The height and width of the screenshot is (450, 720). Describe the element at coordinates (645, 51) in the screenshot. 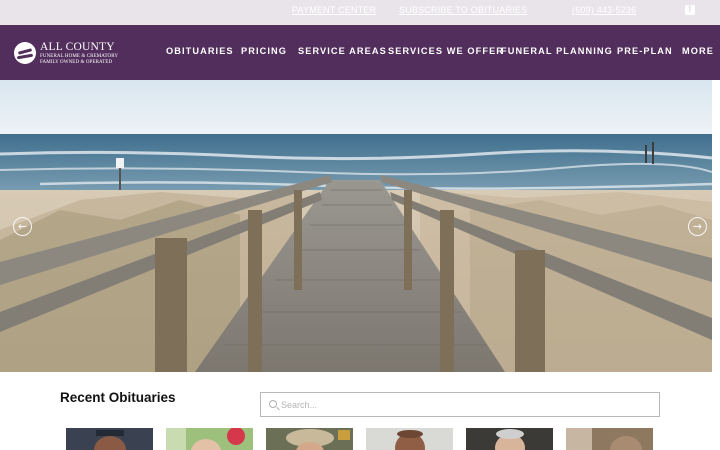

I see `nav-item-pre-plan: PRE-PLAN` at that location.